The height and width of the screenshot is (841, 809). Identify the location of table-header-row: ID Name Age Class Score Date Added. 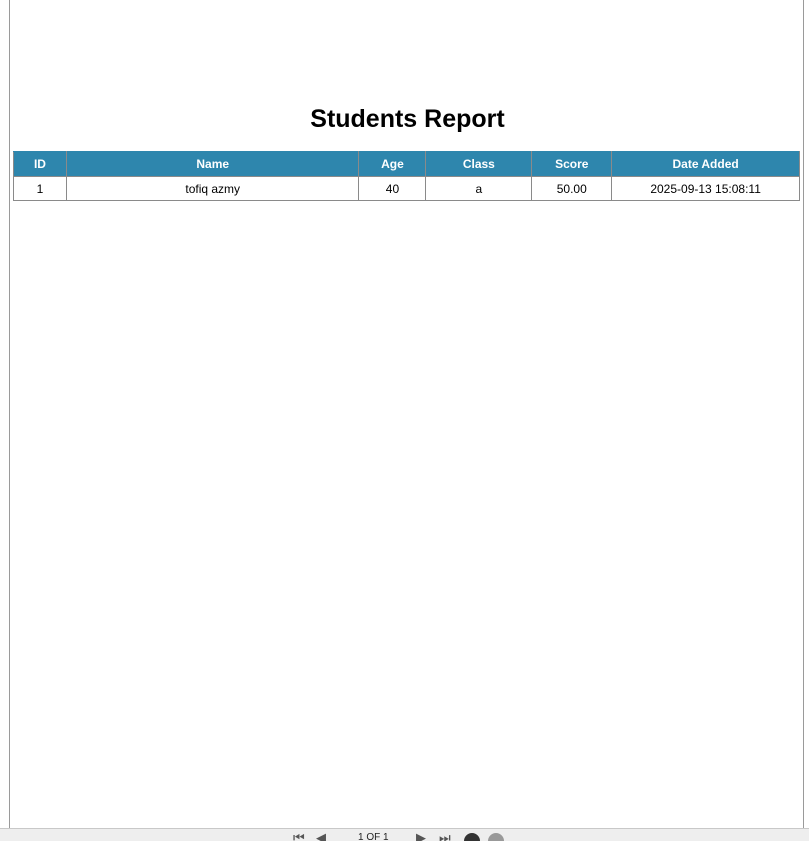
(406, 164).